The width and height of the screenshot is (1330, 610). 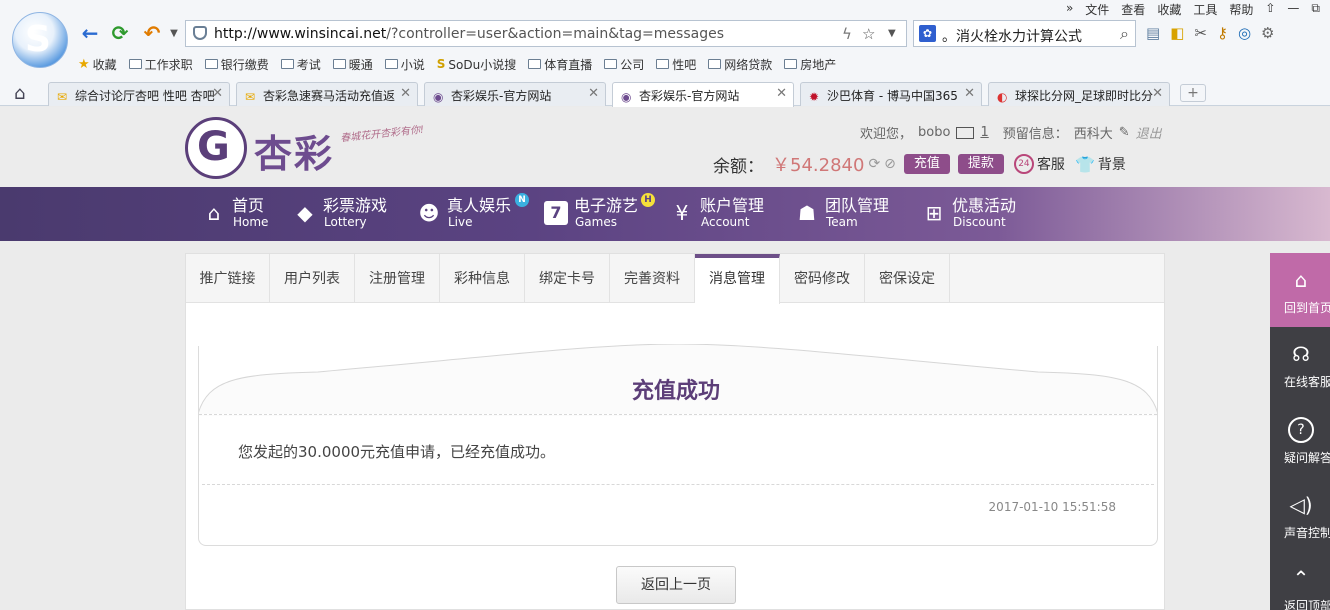 I want to click on browser-tab: ✹ 沙巴体育 - 博马中国365 ✕, so click(x=891, y=94).